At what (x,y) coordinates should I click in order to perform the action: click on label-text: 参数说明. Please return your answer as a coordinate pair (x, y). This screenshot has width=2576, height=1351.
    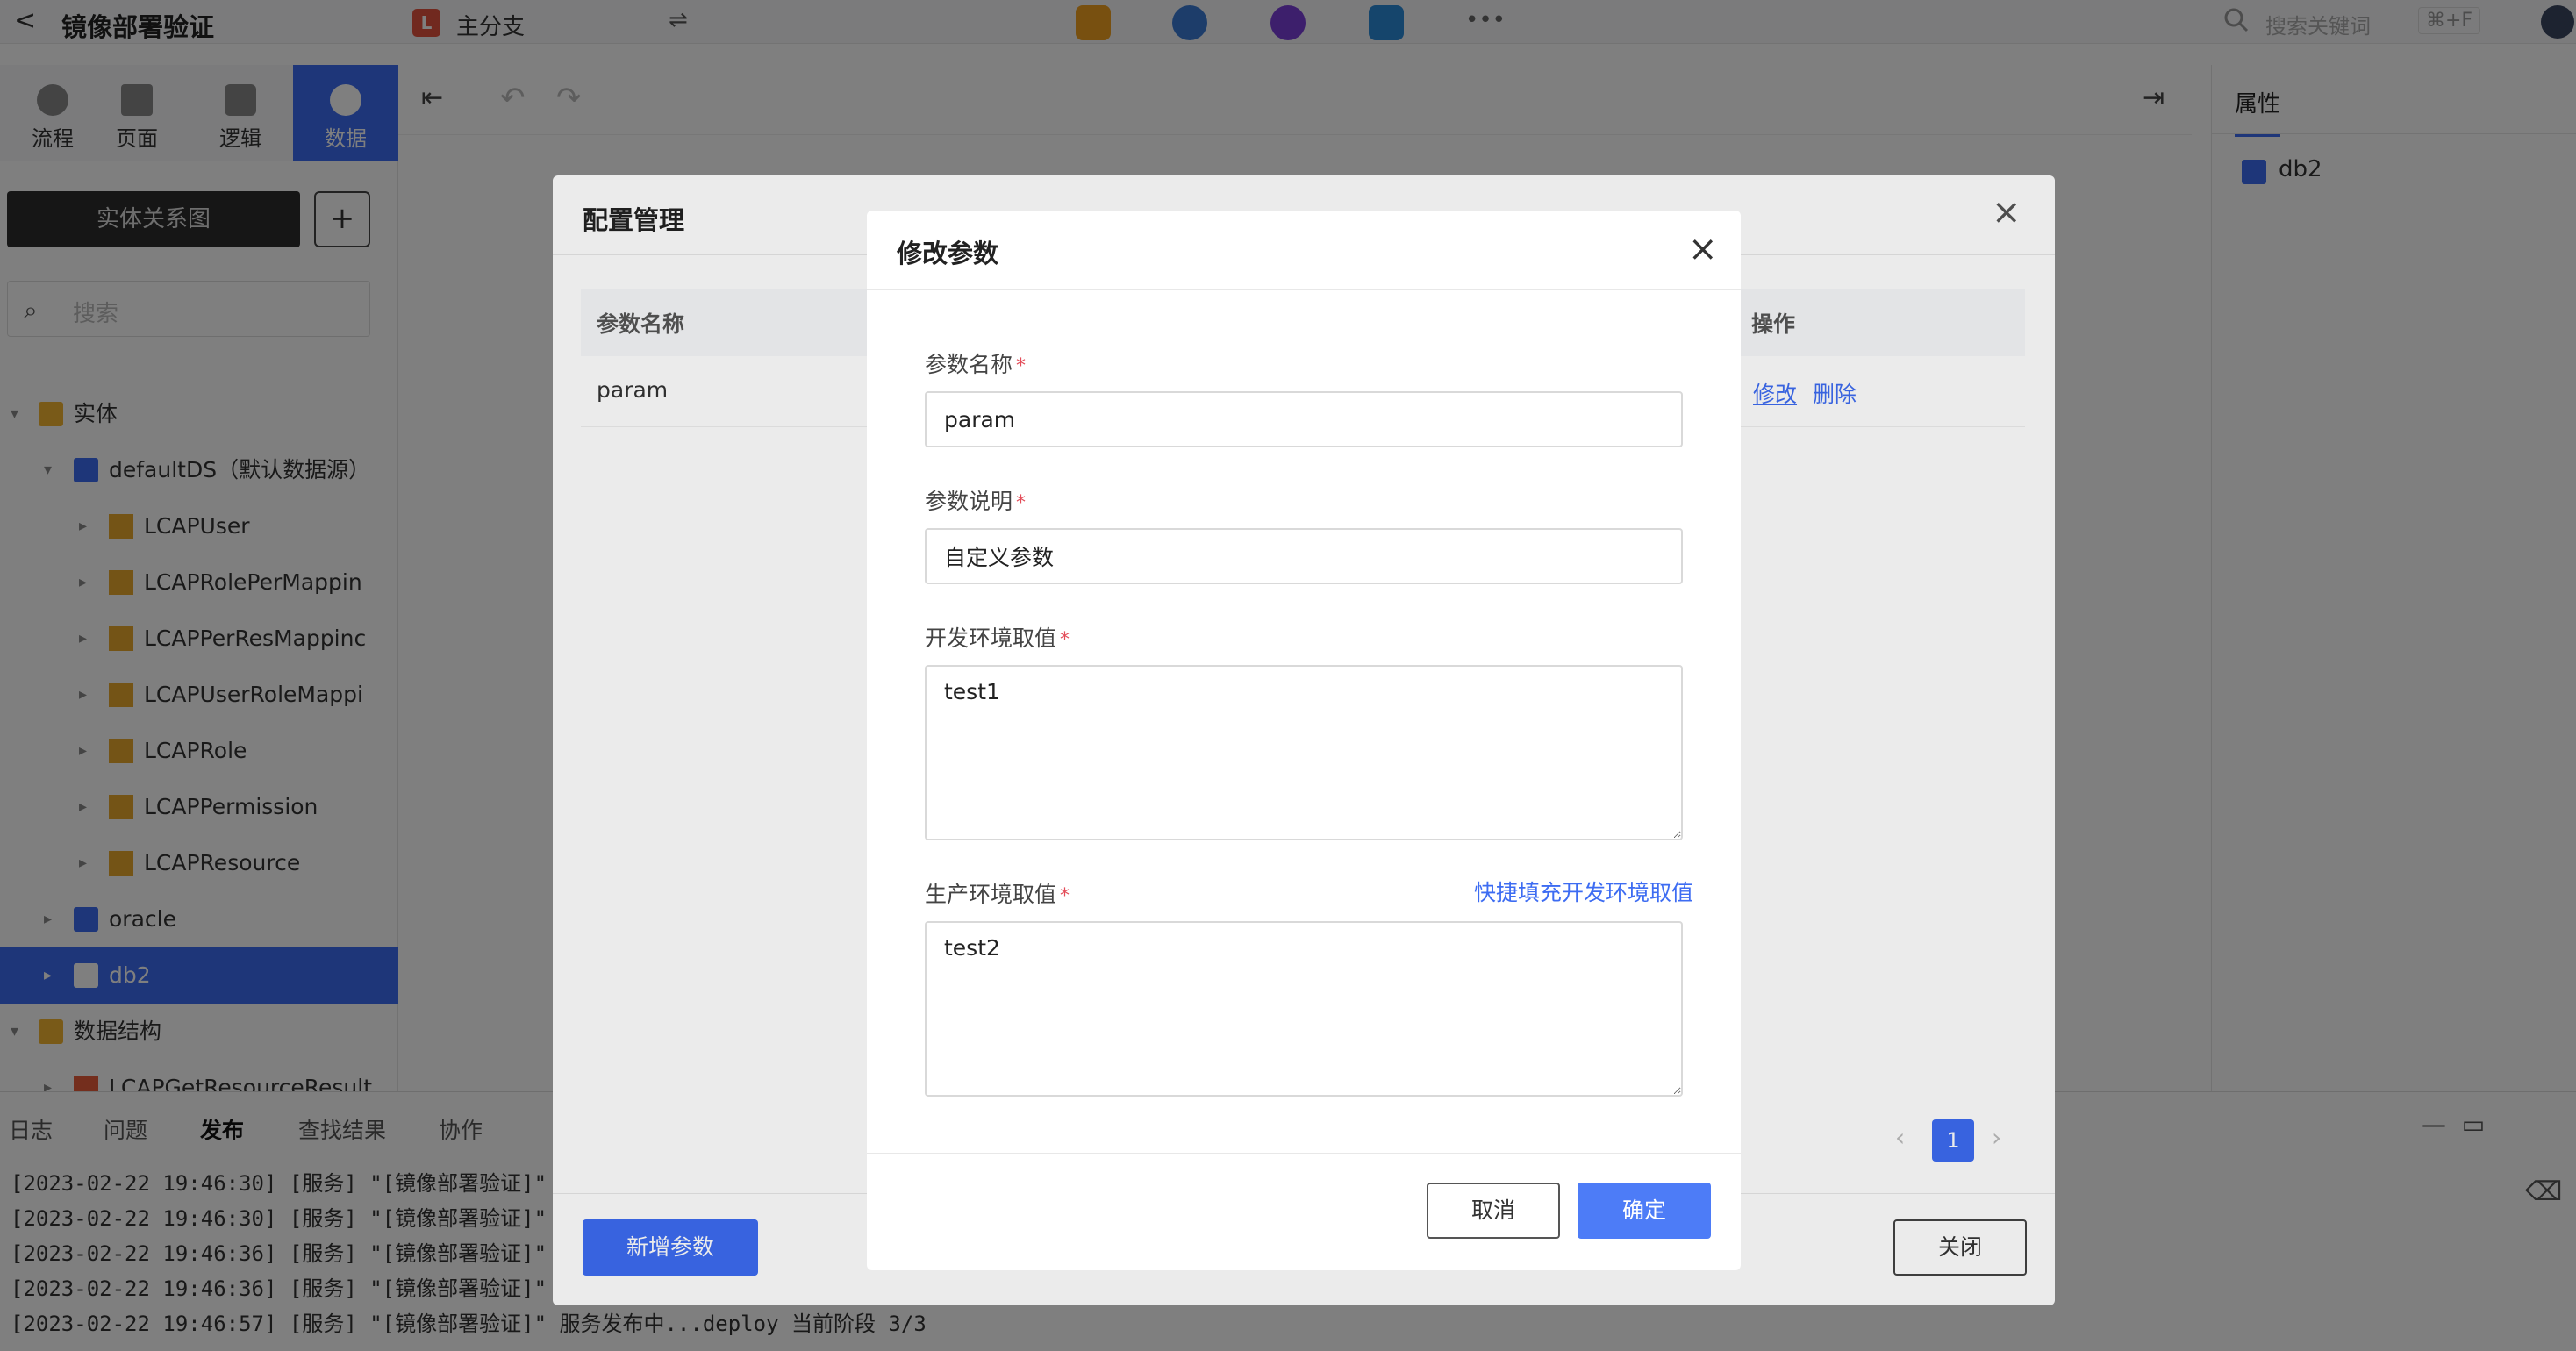
    Looking at the image, I should click on (969, 502).